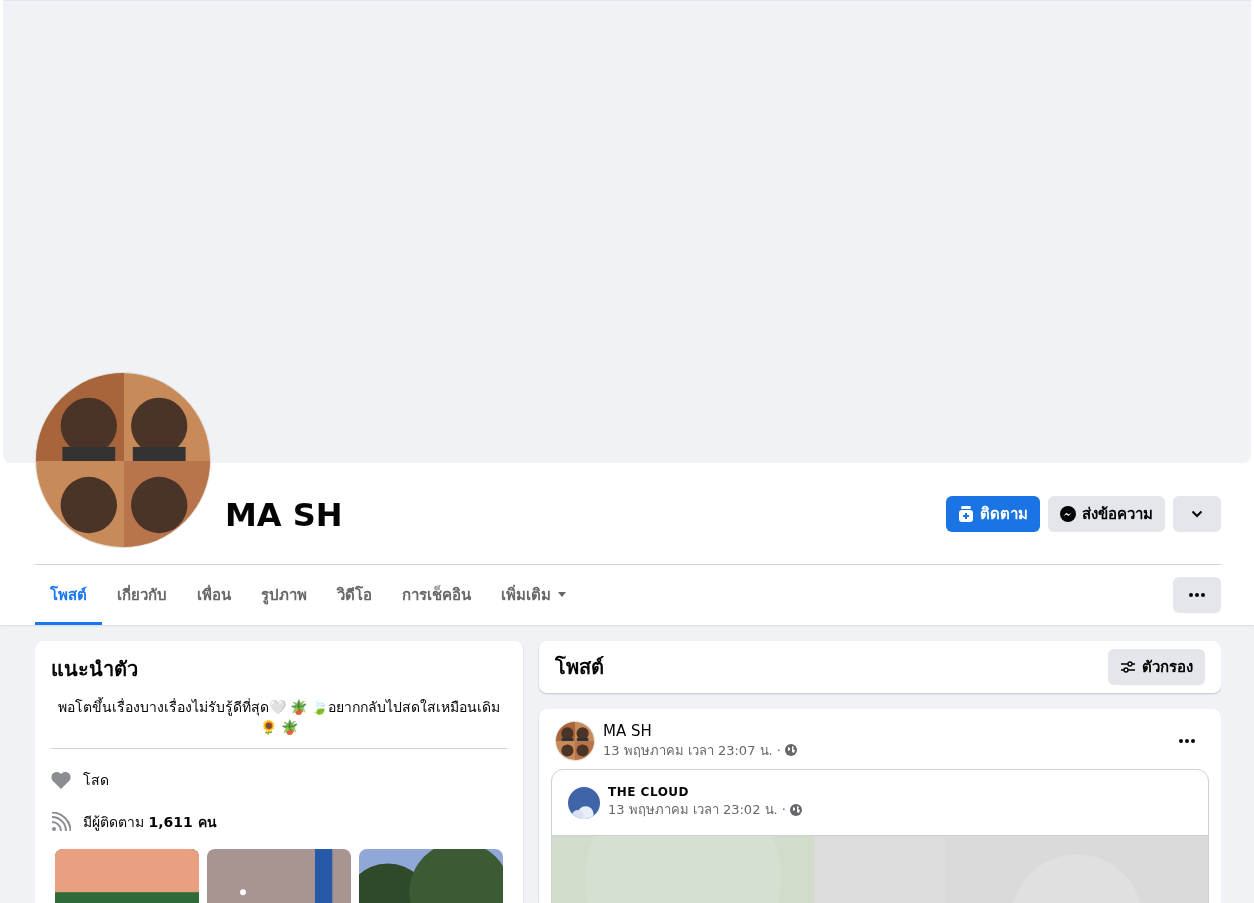  I want to click on filter-button: ตัวกรอง, so click(1156, 667).